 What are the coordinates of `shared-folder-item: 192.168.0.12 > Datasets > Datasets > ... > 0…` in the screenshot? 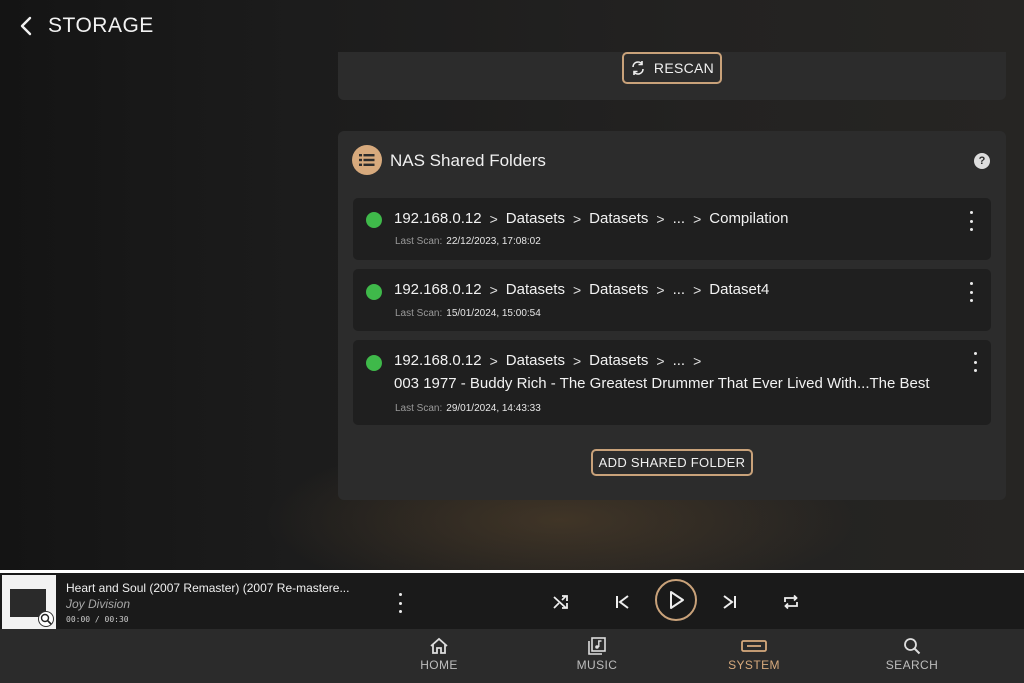 It's located at (672, 382).